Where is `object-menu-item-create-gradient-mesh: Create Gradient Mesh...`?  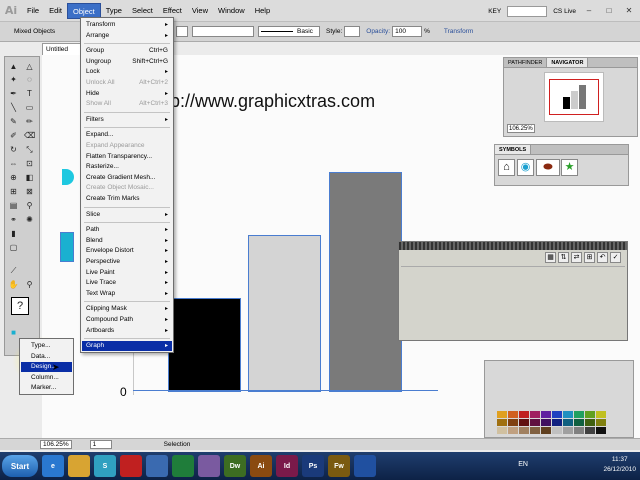
object-menu-item-create-gradient-mesh: Create Gradient Mesh... is located at coordinates (127, 178).